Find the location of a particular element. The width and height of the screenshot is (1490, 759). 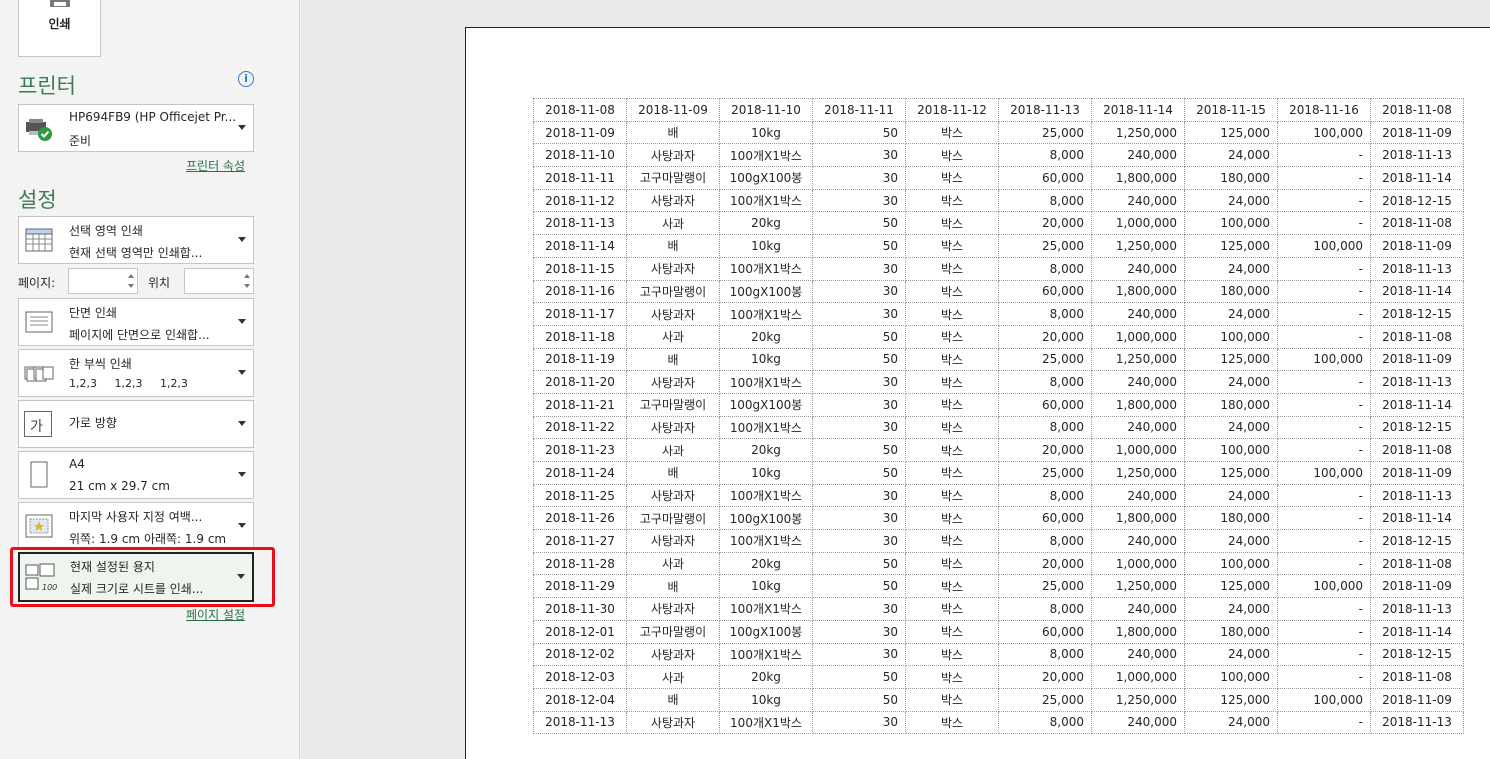

table-cell: 사탕과자 is located at coordinates (673, 200).